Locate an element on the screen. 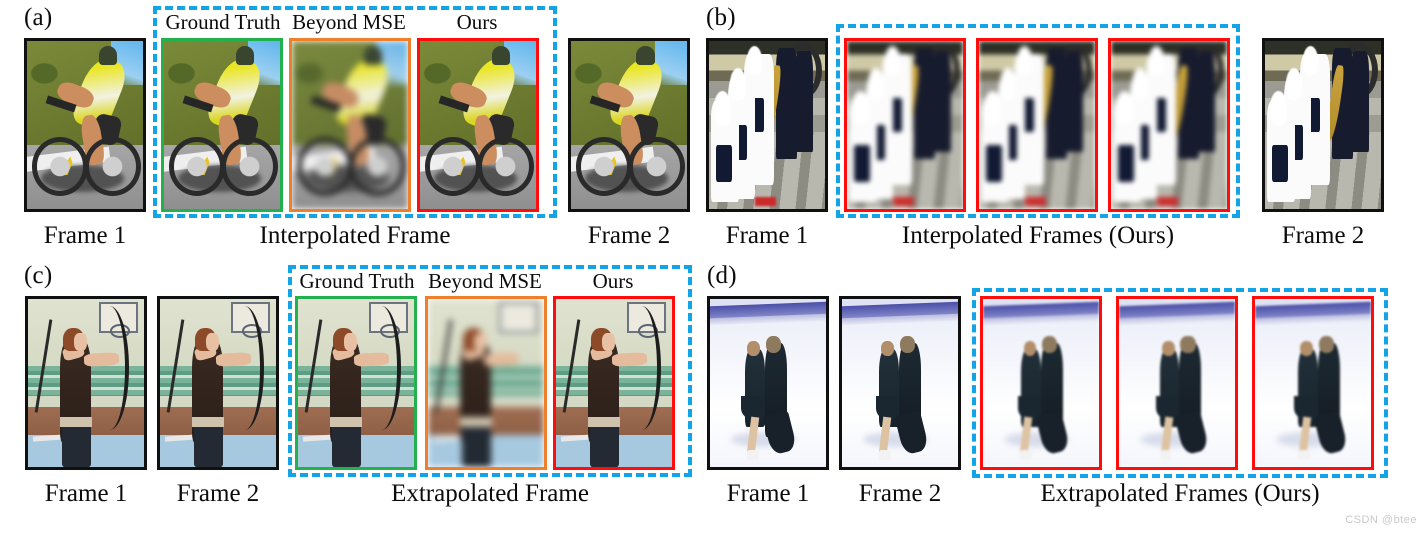  panel-a-ground-truth-label: Ground Truth is located at coordinates (223, 22).